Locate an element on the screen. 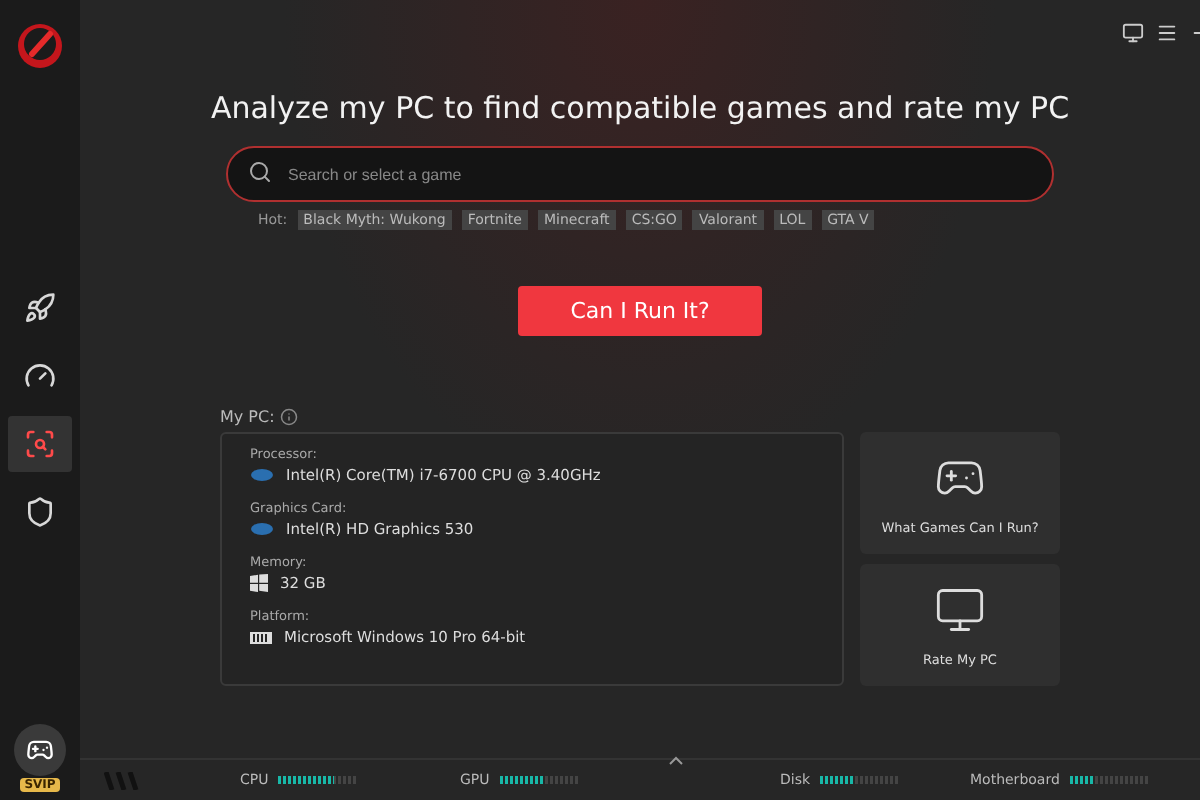 The height and width of the screenshot is (800, 1200). info-icon is located at coordinates (289, 417).